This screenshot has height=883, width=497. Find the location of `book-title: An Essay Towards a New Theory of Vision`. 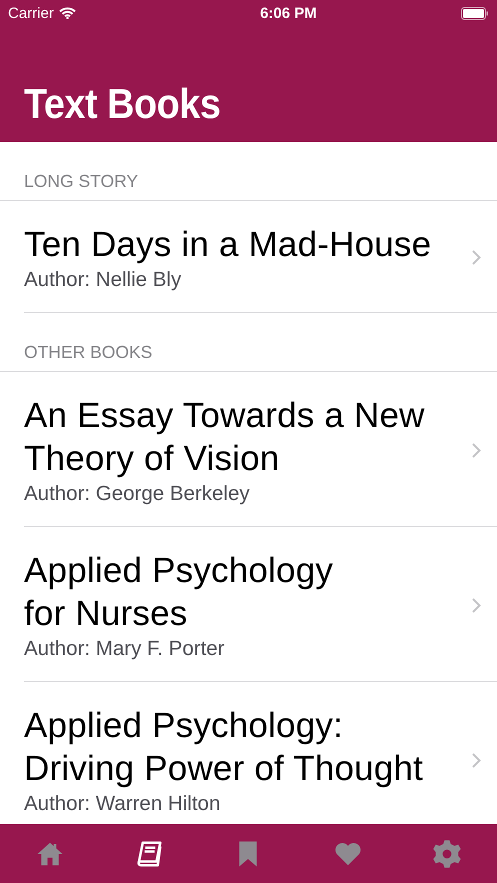

book-title: An Essay Towards a New Theory of Vision is located at coordinates (225, 437).